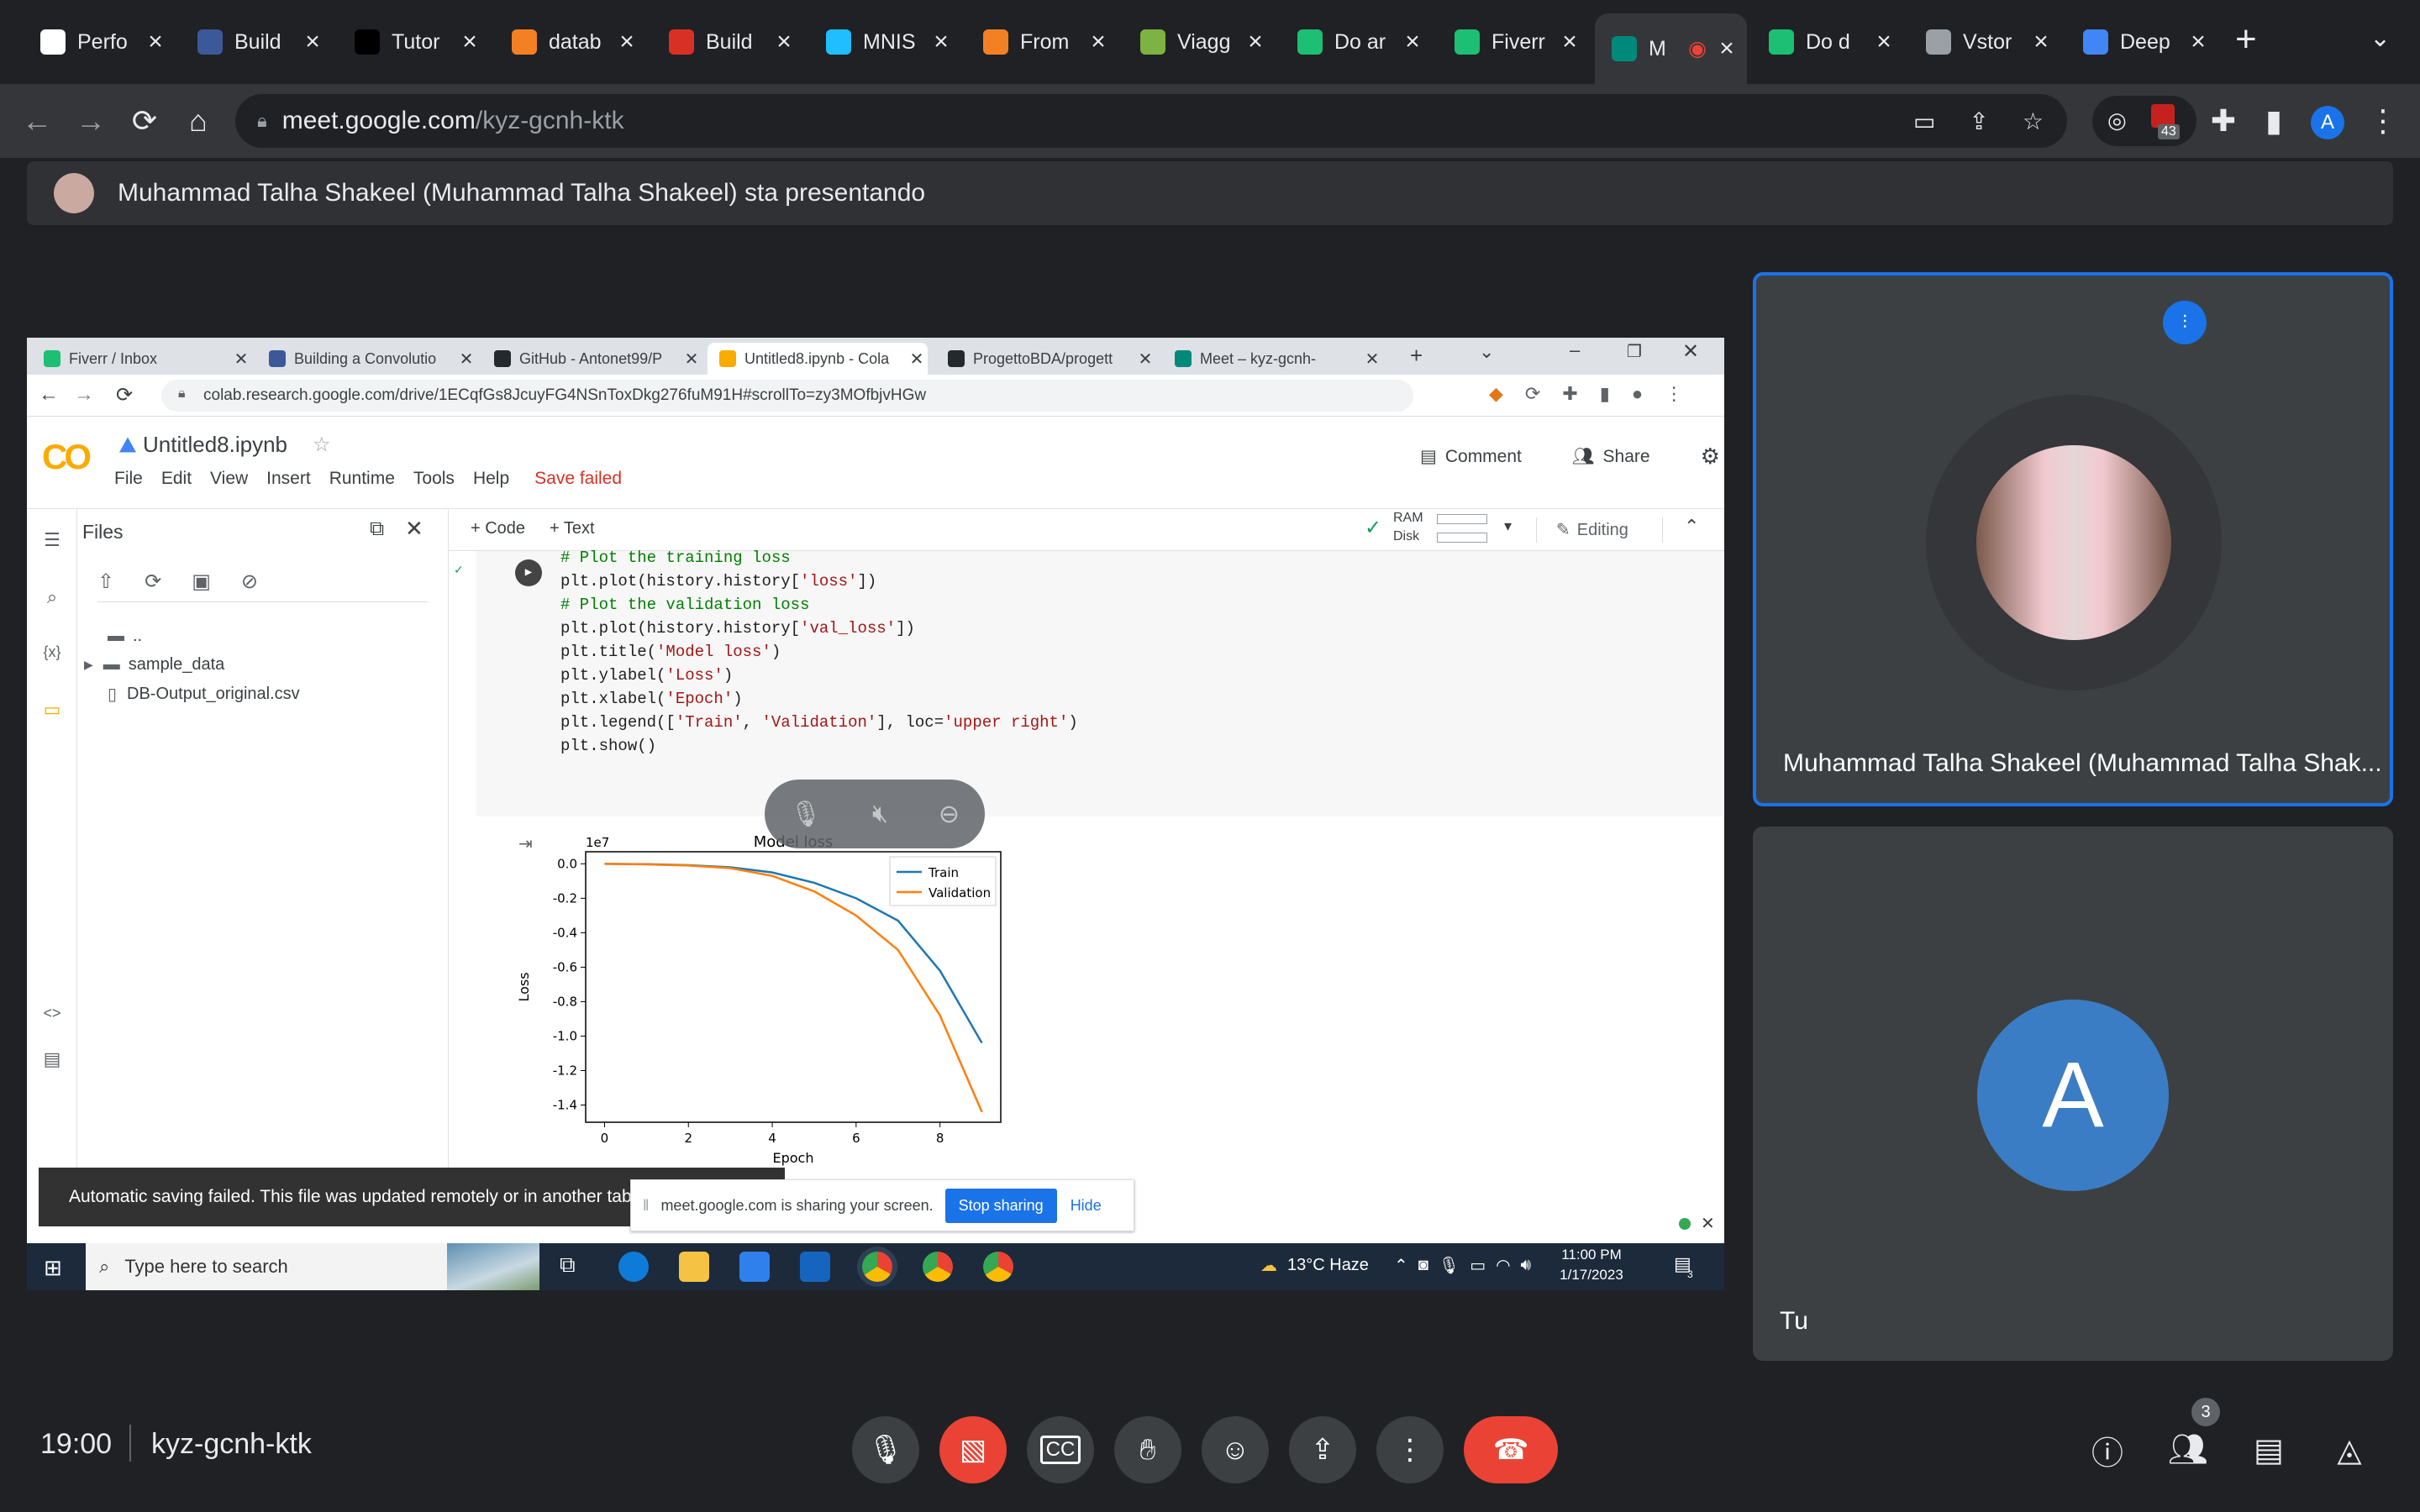  Describe the element at coordinates (1691, 527) in the screenshot. I see `collapse-header-icon: ⌃` at that location.